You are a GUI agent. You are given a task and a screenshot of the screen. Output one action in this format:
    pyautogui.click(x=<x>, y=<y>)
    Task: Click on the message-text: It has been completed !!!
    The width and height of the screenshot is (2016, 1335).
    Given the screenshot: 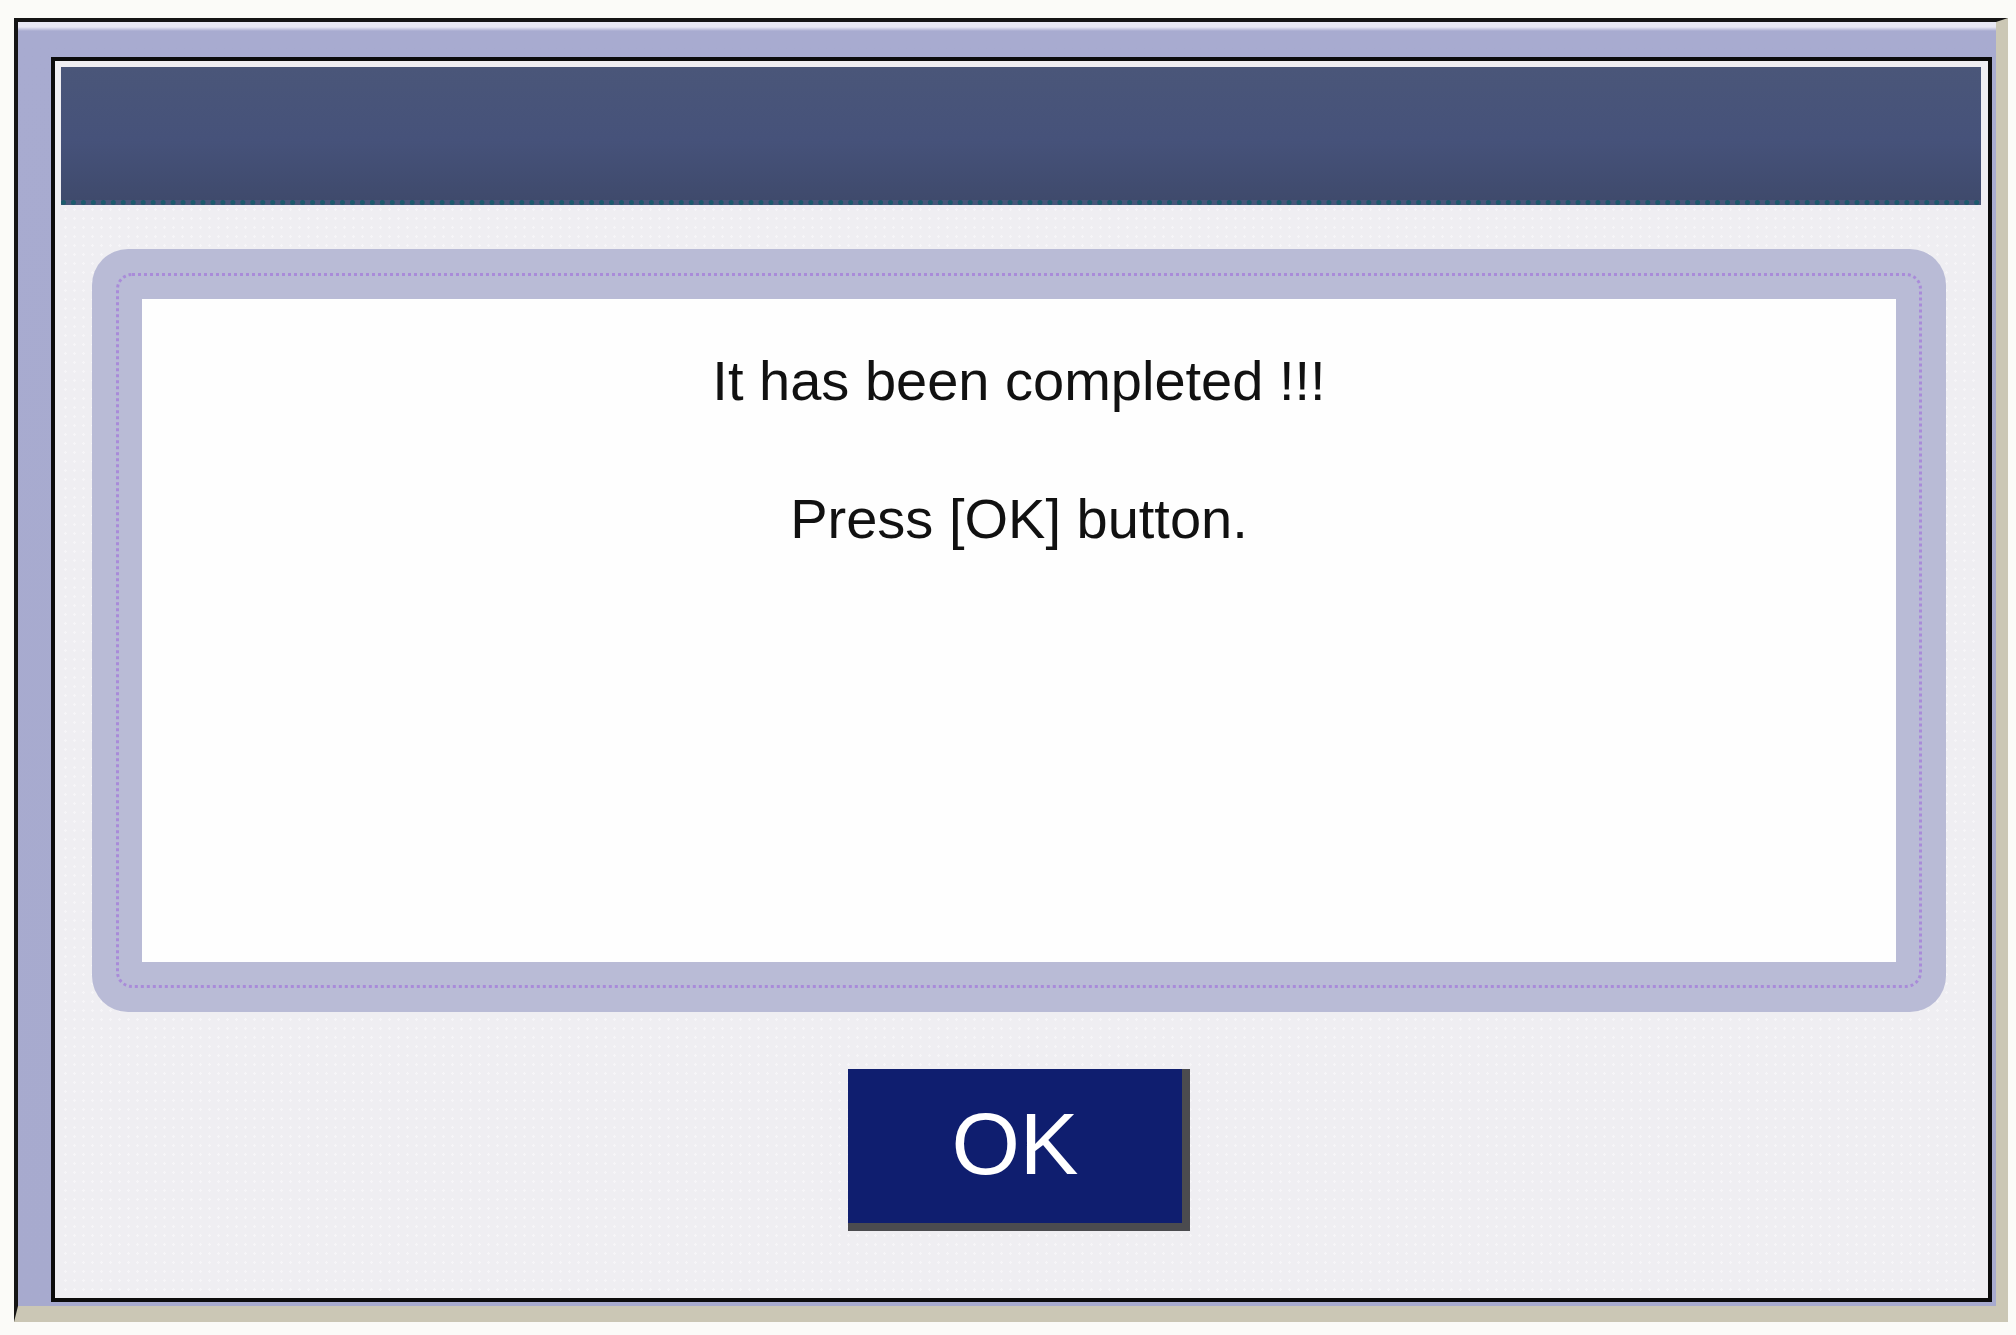 What is the action you would take?
    pyautogui.click(x=1019, y=381)
    